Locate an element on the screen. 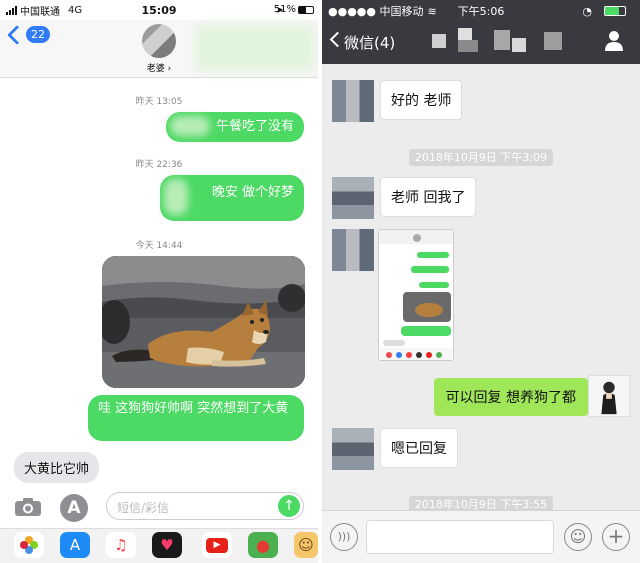 The height and width of the screenshot is (563, 640). plus-icon: + is located at coordinates (616, 537).